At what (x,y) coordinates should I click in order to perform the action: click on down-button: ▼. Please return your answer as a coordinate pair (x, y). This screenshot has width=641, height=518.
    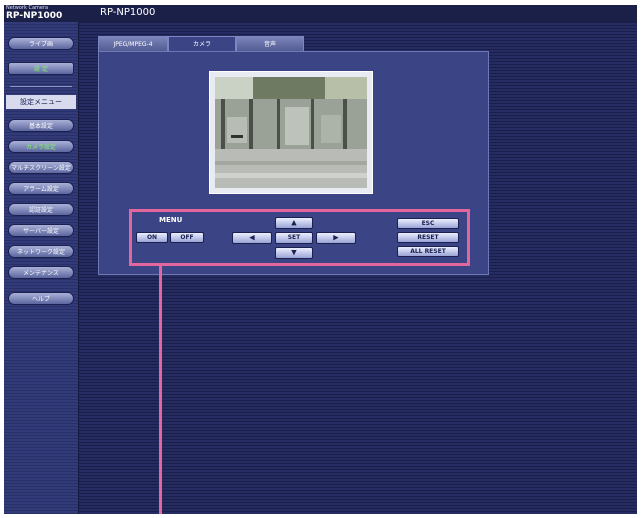
    Looking at the image, I should click on (294, 253).